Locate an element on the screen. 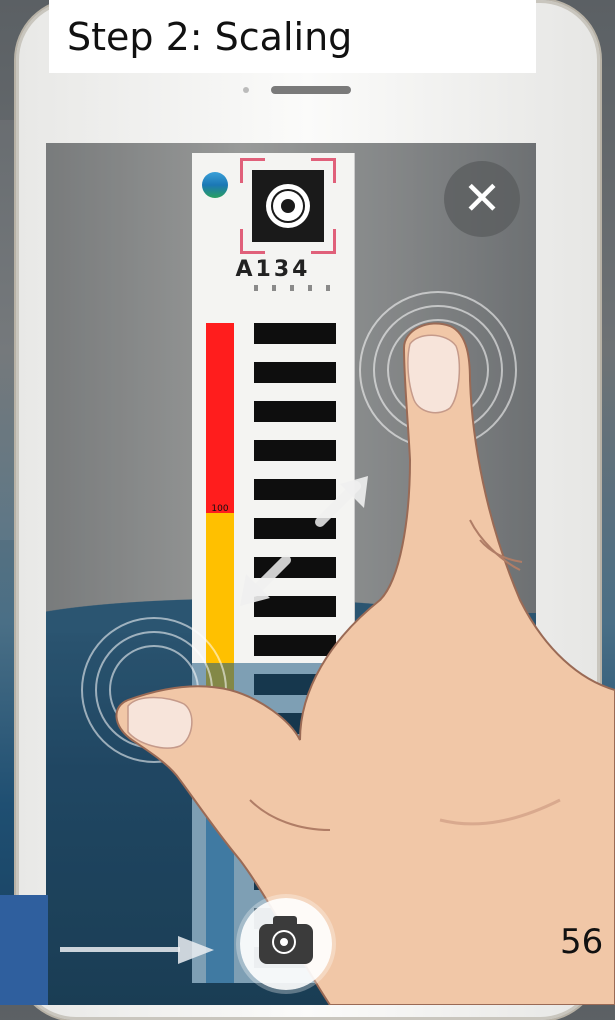 This screenshot has height=1020, width=615. pointer-arrowhead is located at coordinates (196, 950).